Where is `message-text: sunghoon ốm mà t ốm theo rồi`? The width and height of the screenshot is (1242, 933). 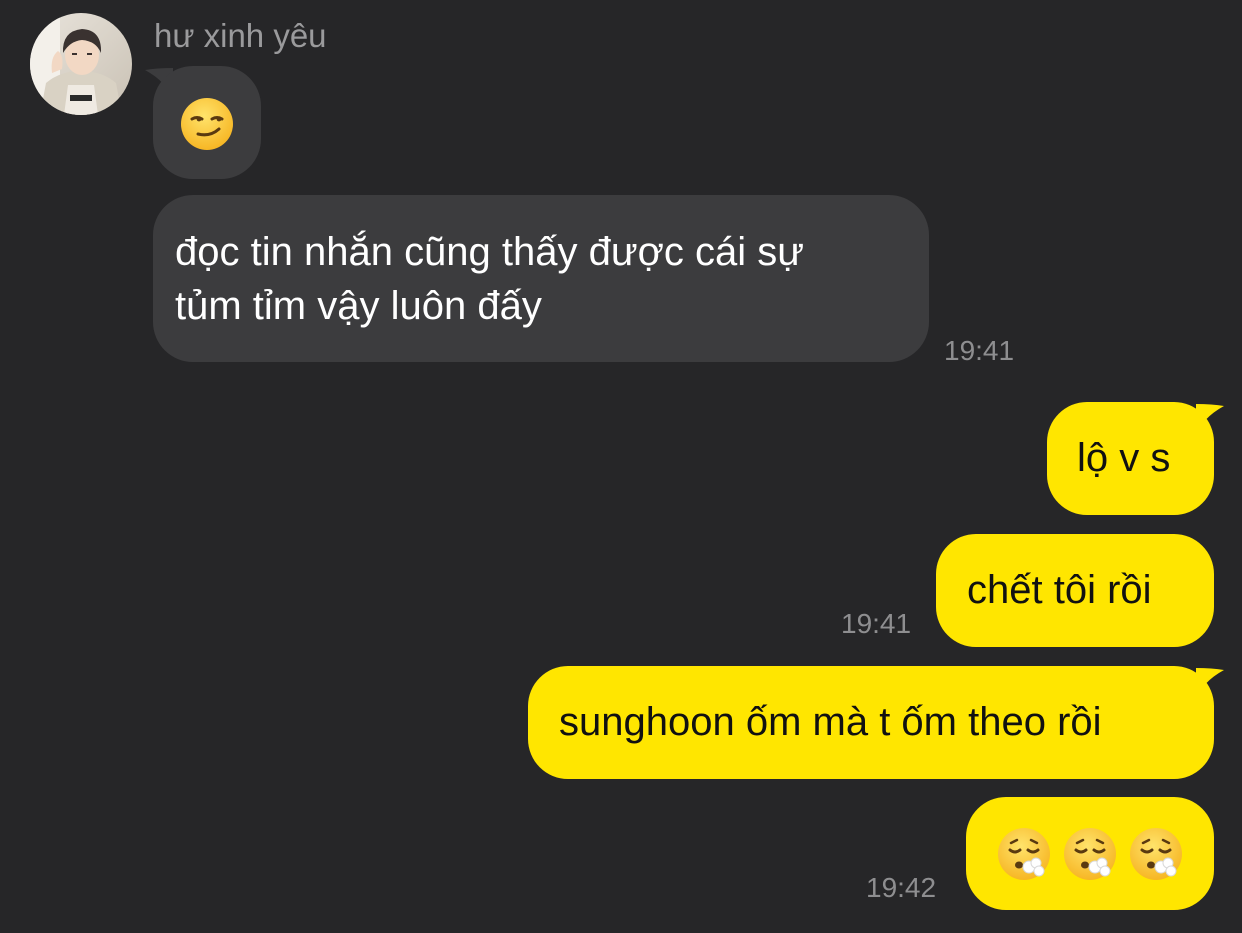
message-text: sunghoon ốm mà t ốm theo rồi is located at coordinates (830, 722).